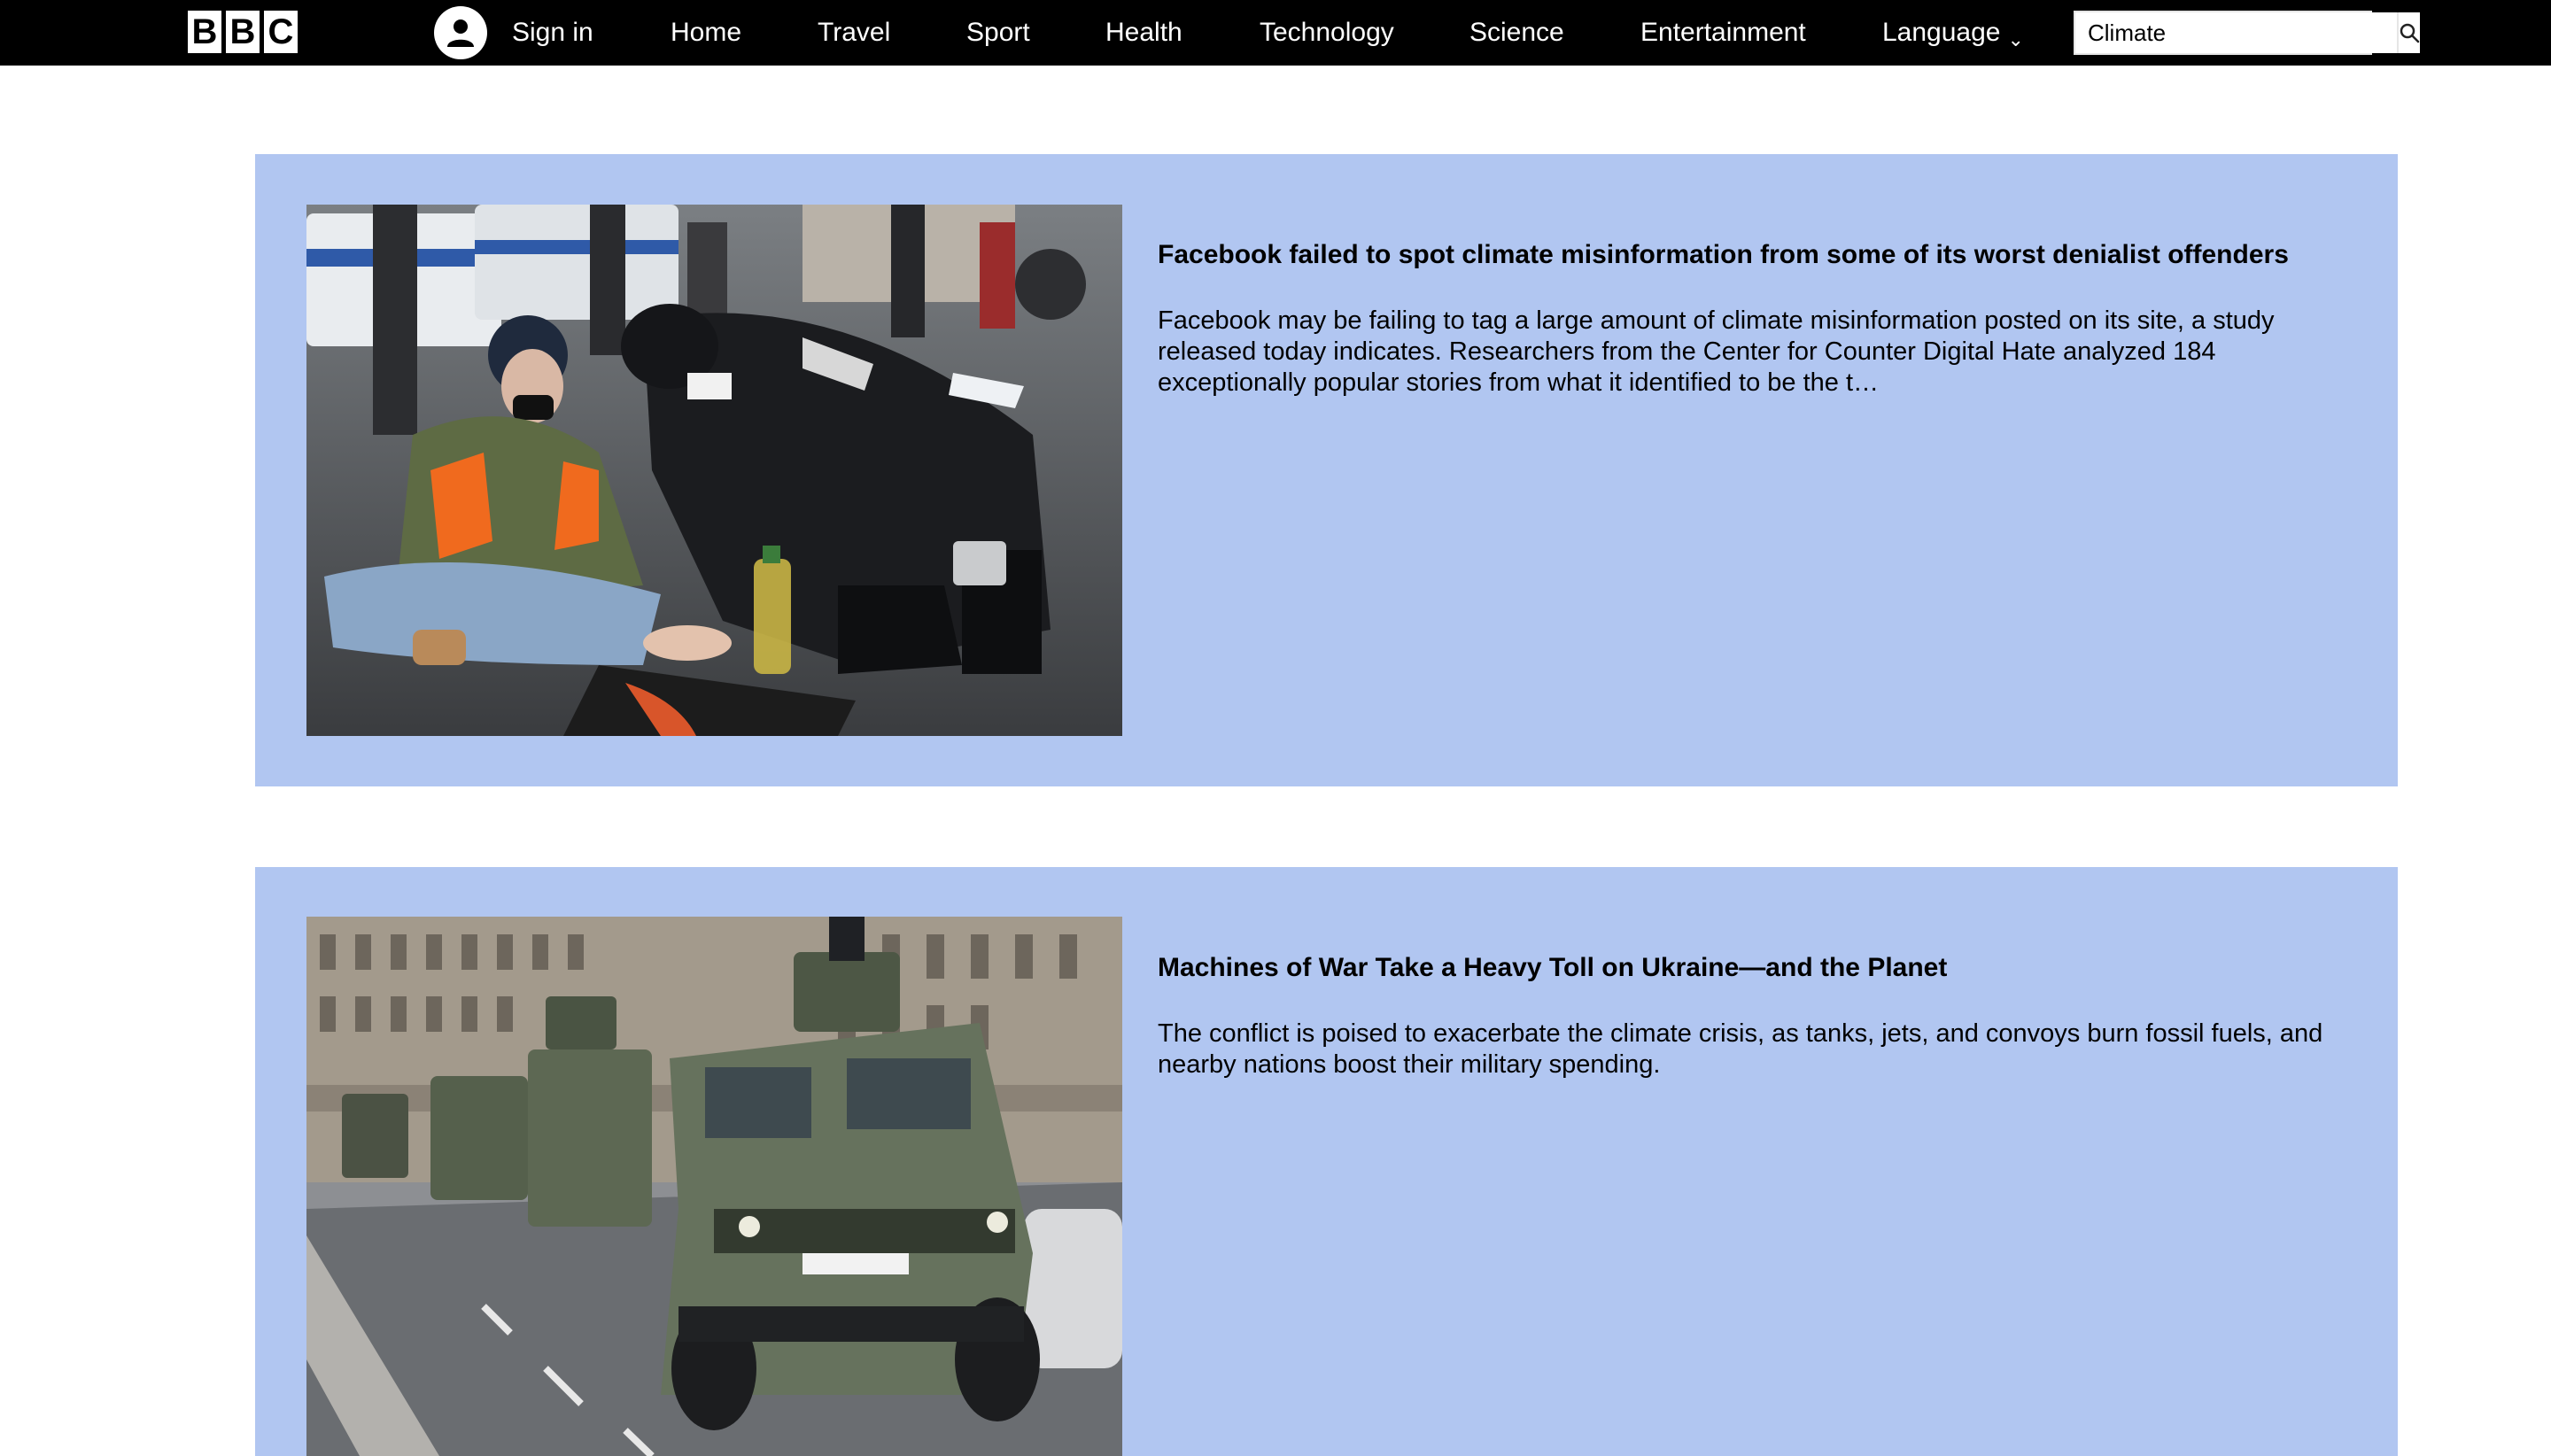  Describe the element at coordinates (1723, 33) in the screenshot. I see `nav-entertainment: Entertainment` at that location.